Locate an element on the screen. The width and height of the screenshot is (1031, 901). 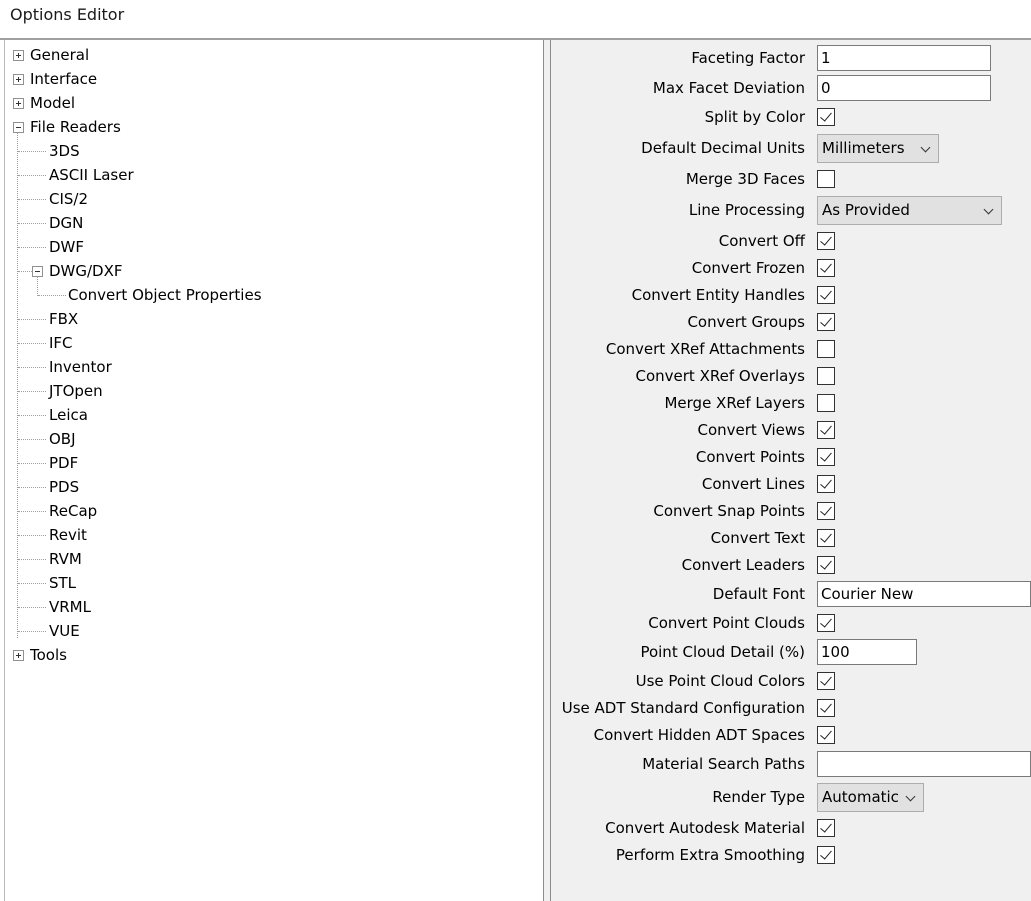
convert-views-checkbox is located at coordinates (826, 430).